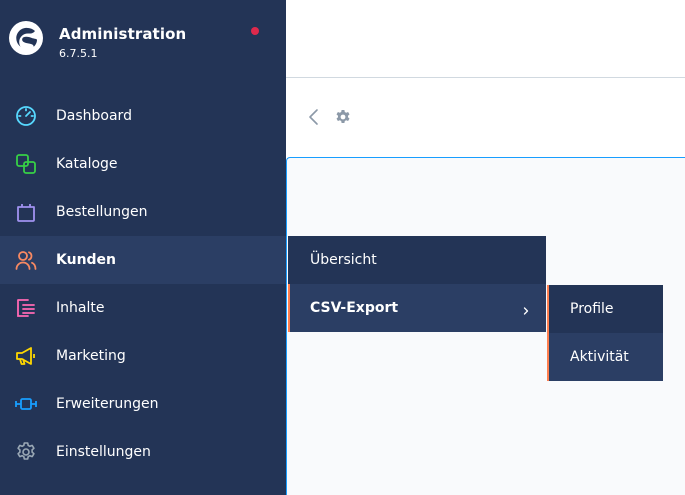  What do you see at coordinates (26, 308) in the screenshot?
I see `content-icon` at bounding box center [26, 308].